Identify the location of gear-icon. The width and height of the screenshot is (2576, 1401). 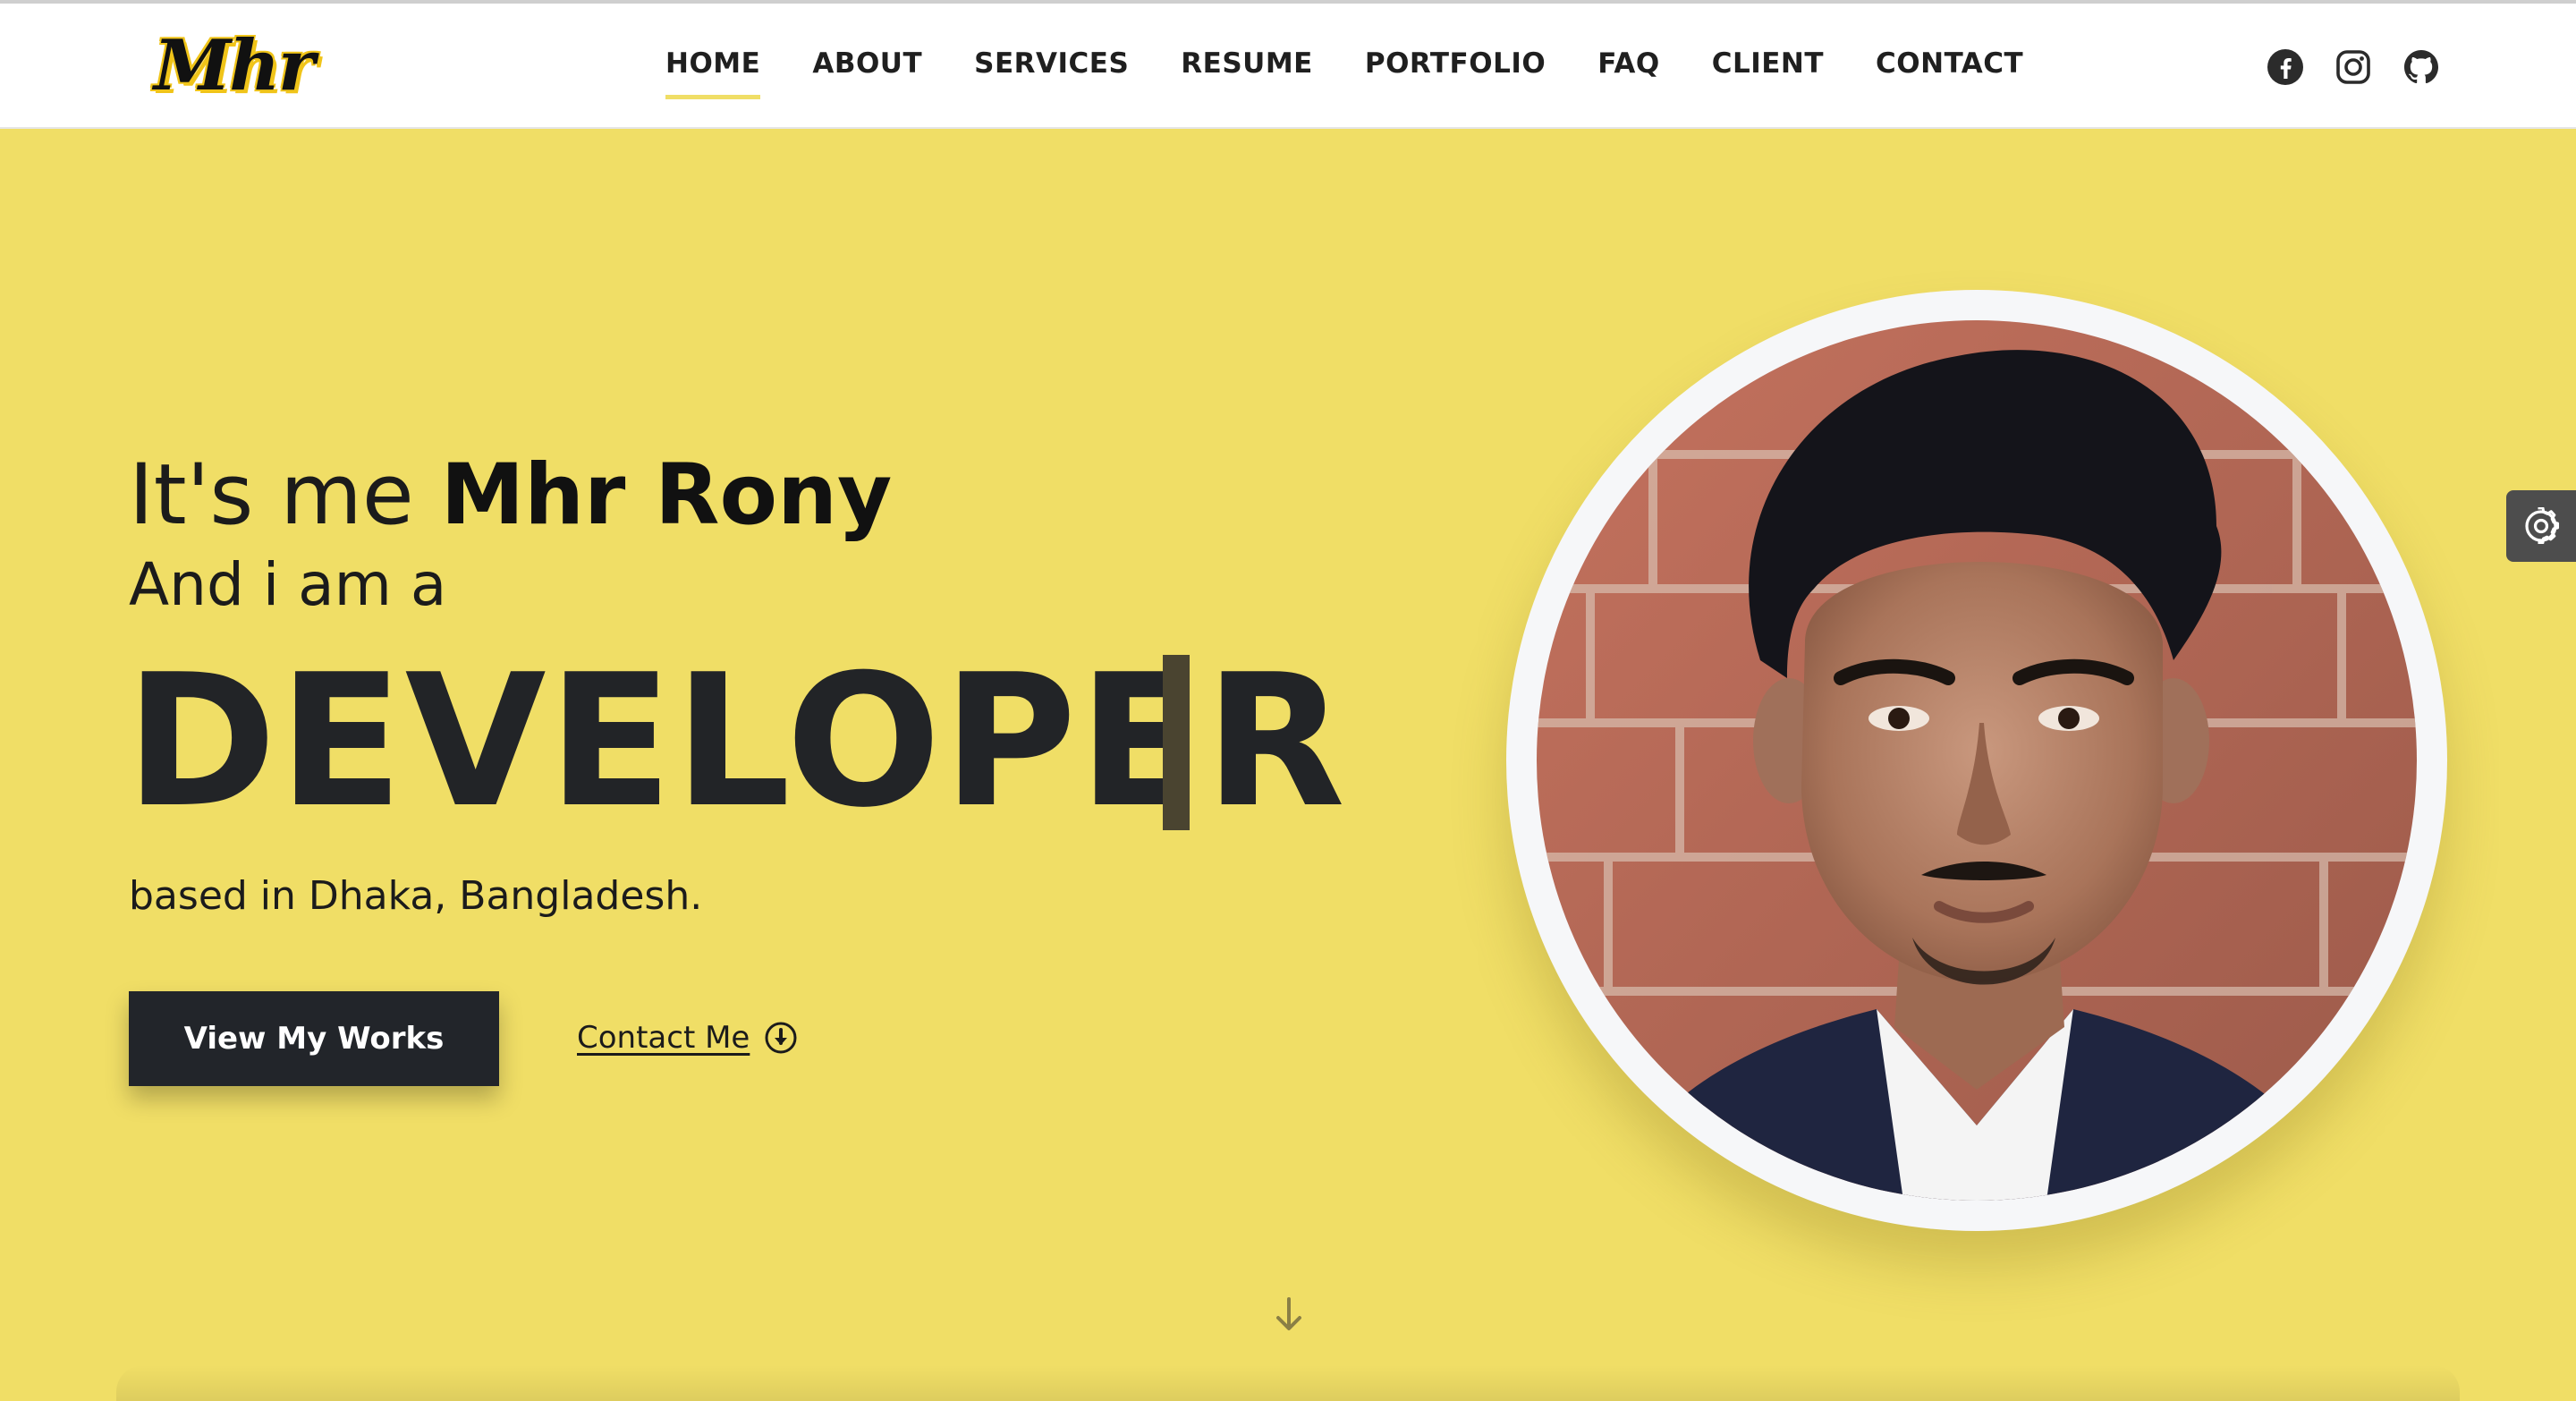
(2542, 526).